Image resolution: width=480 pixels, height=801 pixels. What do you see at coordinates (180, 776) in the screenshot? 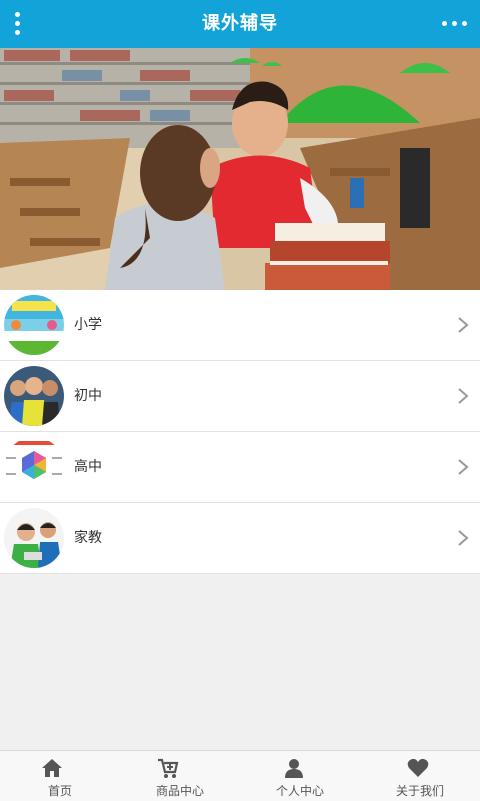
I see `tab-products: 商品中心` at bounding box center [180, 776].